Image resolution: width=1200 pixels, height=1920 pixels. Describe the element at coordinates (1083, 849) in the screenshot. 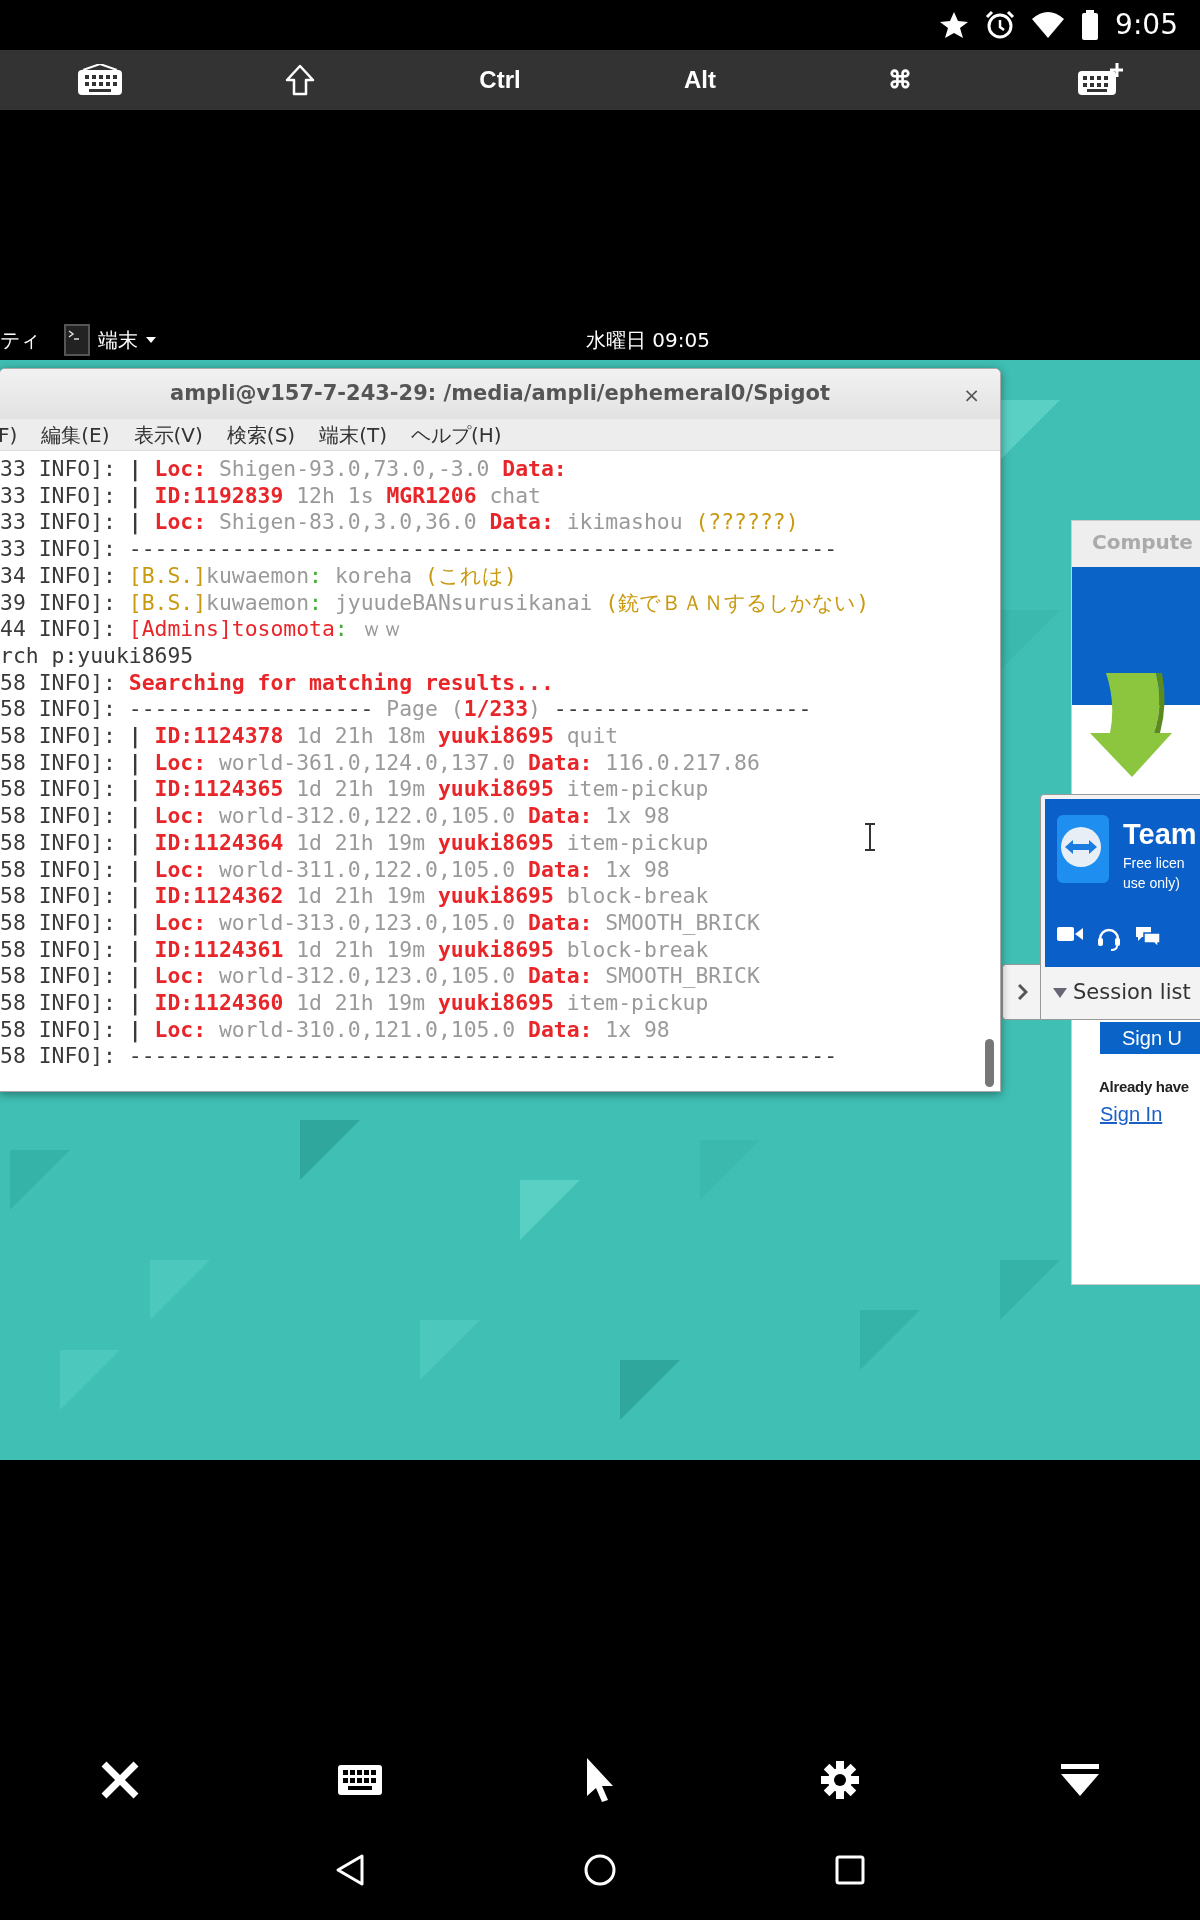

I see `app-logo-icon` at that location.